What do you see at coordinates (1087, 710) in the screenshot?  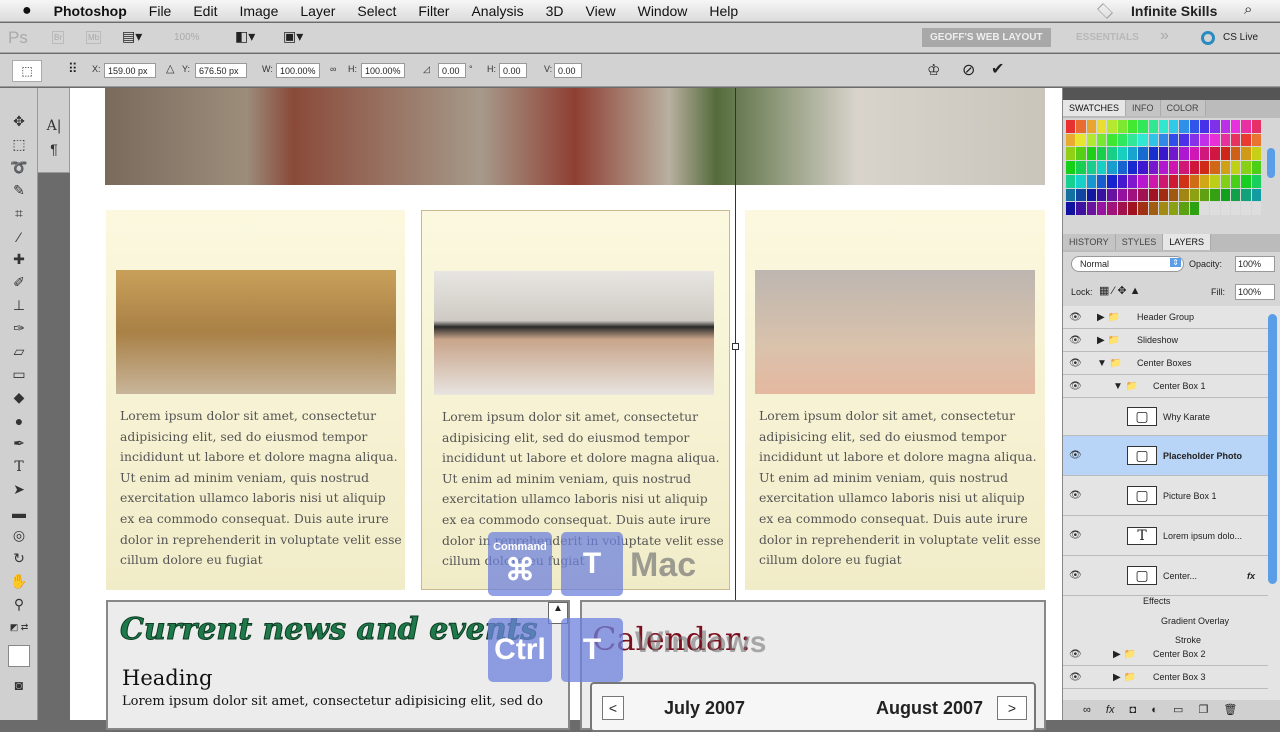 I see `link-layers-icon: ∞` at bounding box center [1087, 710].